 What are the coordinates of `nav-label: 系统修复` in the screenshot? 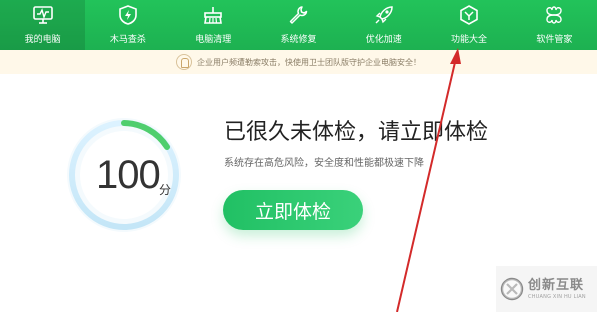 It's located at (298, 40).